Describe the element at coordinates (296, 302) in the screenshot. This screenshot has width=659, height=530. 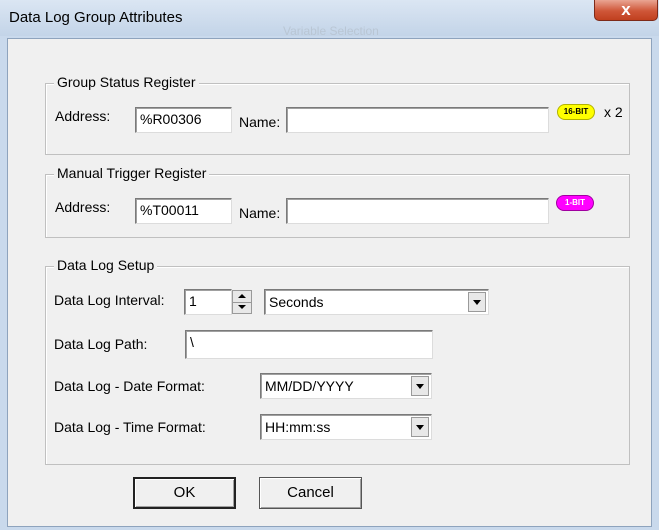
I see `interval-unit-value: Seconds` at that location.